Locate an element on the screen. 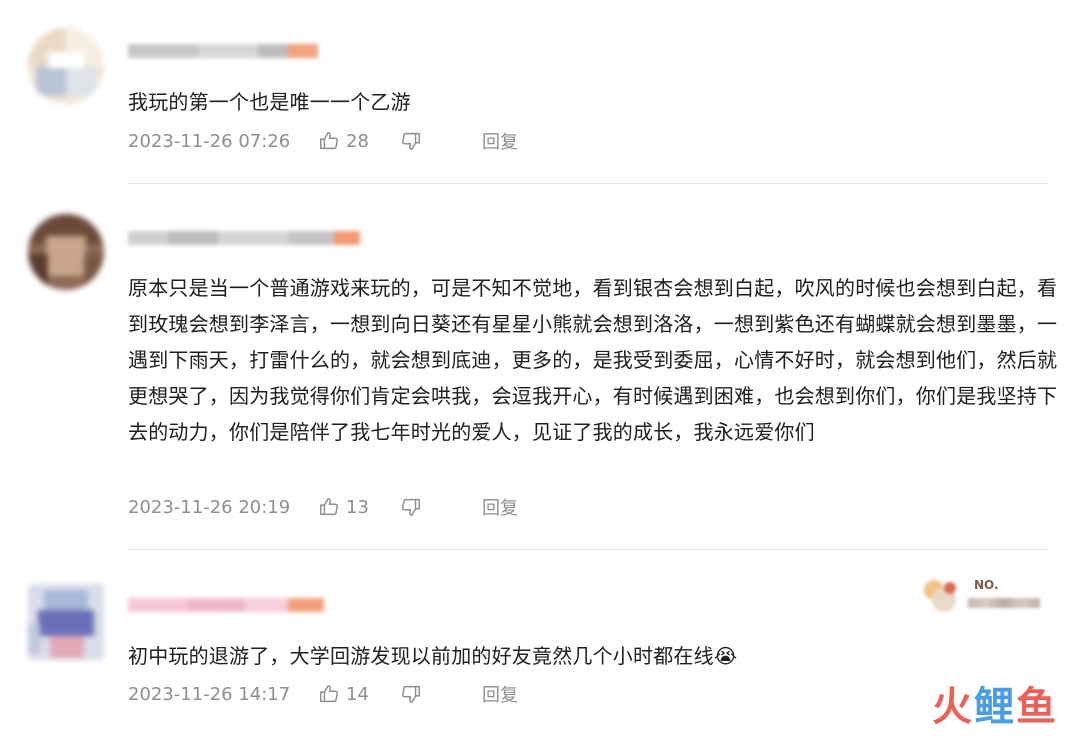  badge-label: NO. is located at coordinates (986, 585).